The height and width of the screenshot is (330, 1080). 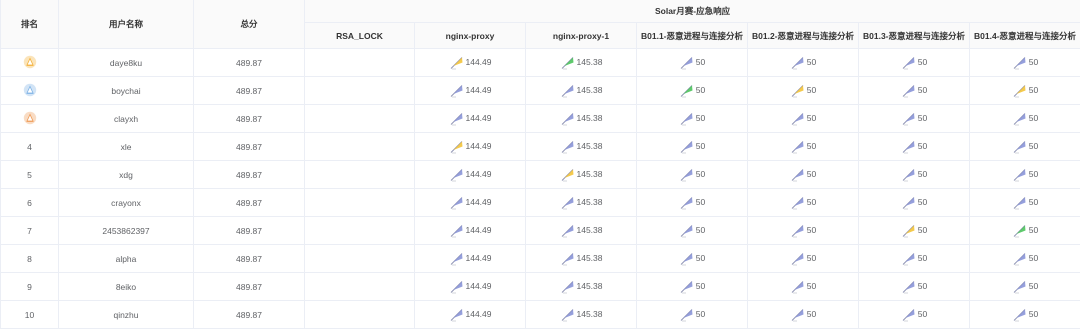 I want to click on challenge-header: B01.1-恶意进程与连接分析, so click(x=692, y=35).